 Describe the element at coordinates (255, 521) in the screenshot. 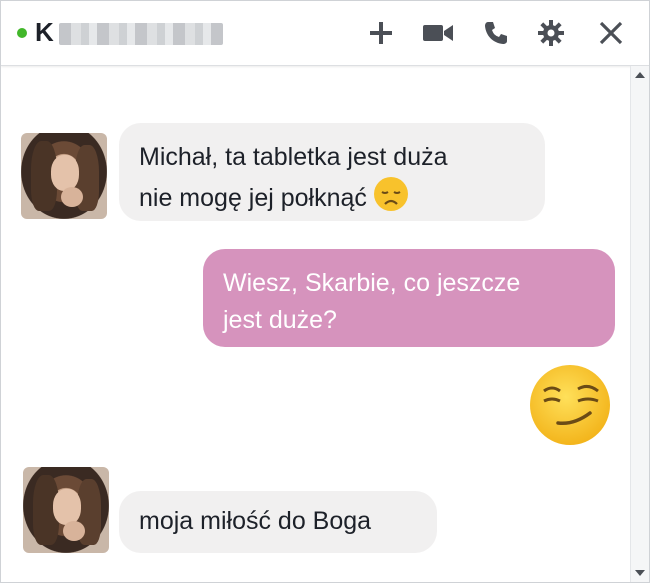

I see `message-text-line: moja miłość do Boga` at that location.